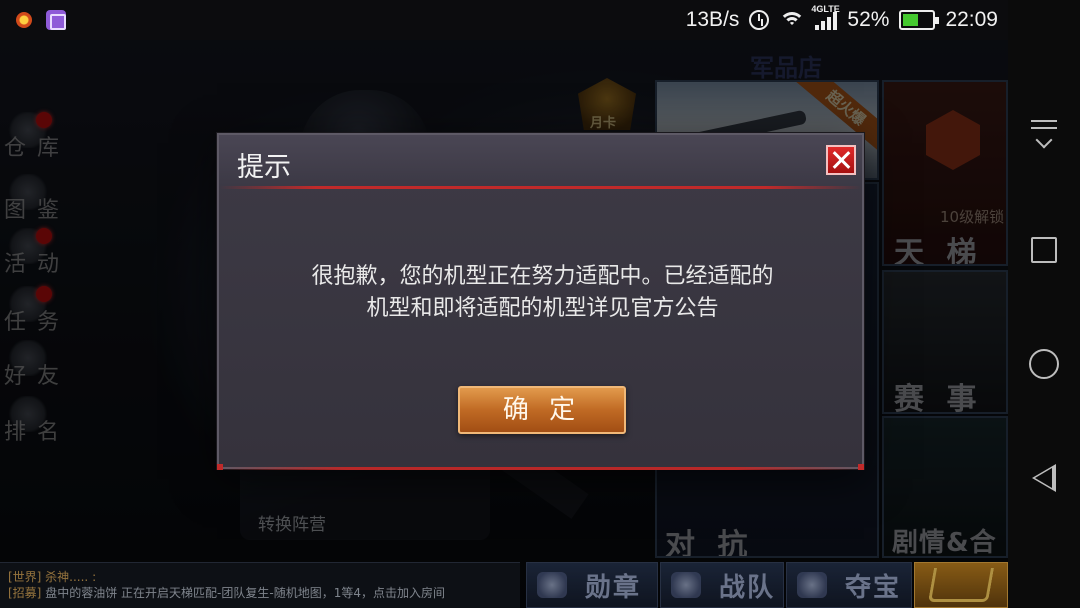  What do you see at coordinates (910, 20) in the screenshot?
I see `battery-level-fill` at bounding box center [910, 20].